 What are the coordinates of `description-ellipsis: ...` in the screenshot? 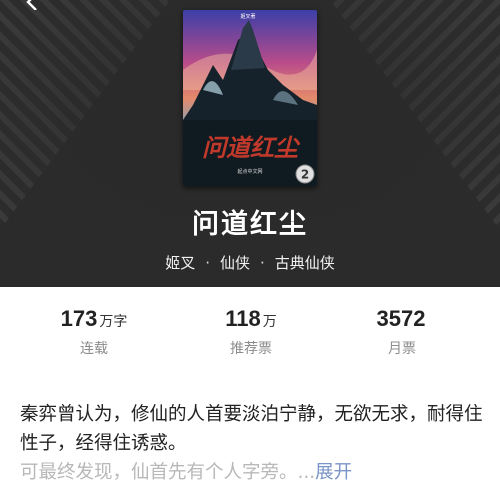 It's located at (306, 472).